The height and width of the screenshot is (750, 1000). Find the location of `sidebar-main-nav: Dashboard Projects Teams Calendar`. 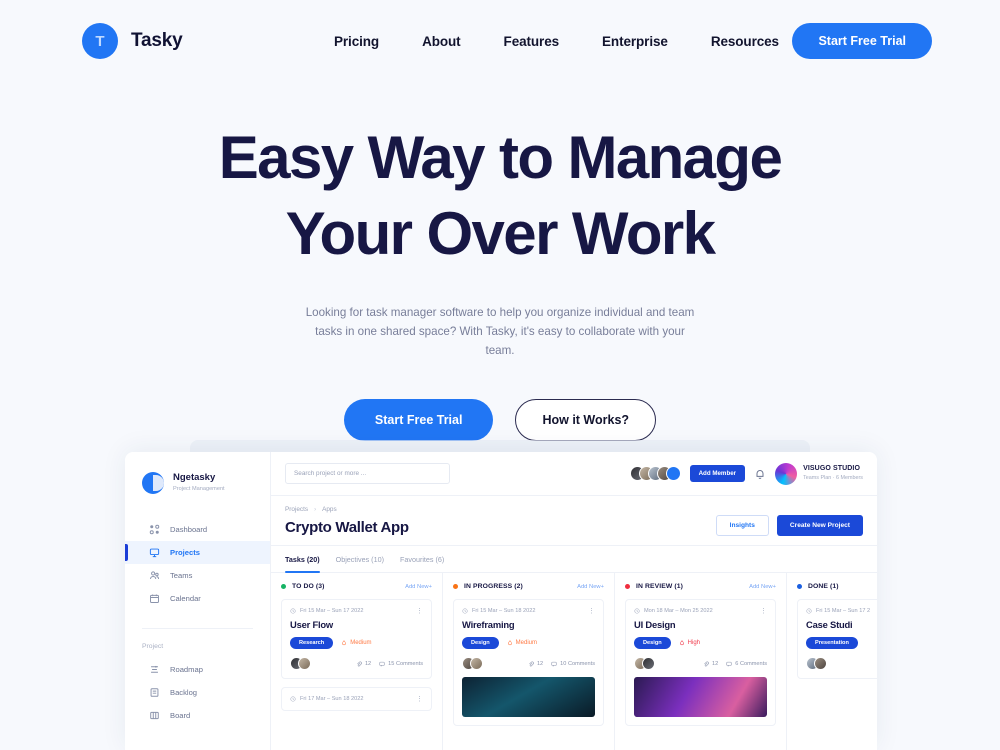

sidebar-main-nav: Dashboard Projects Teams Calendar is located at coordinates (197, 564).